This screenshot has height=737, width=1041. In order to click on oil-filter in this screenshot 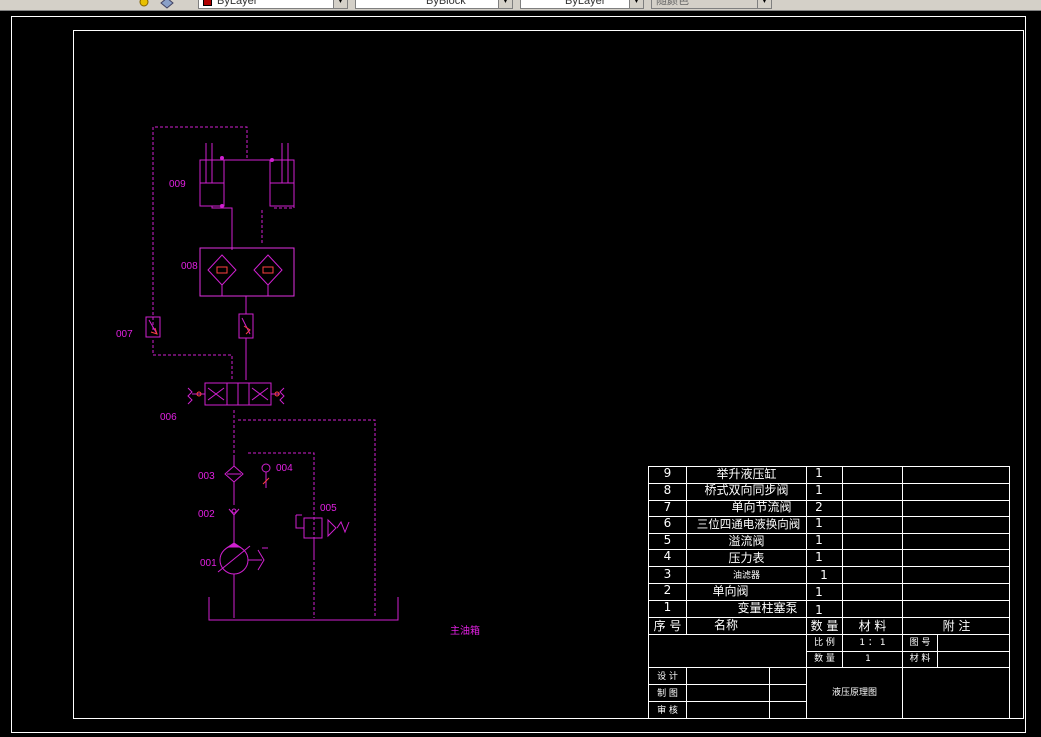, I will do `click(234, 480)`.